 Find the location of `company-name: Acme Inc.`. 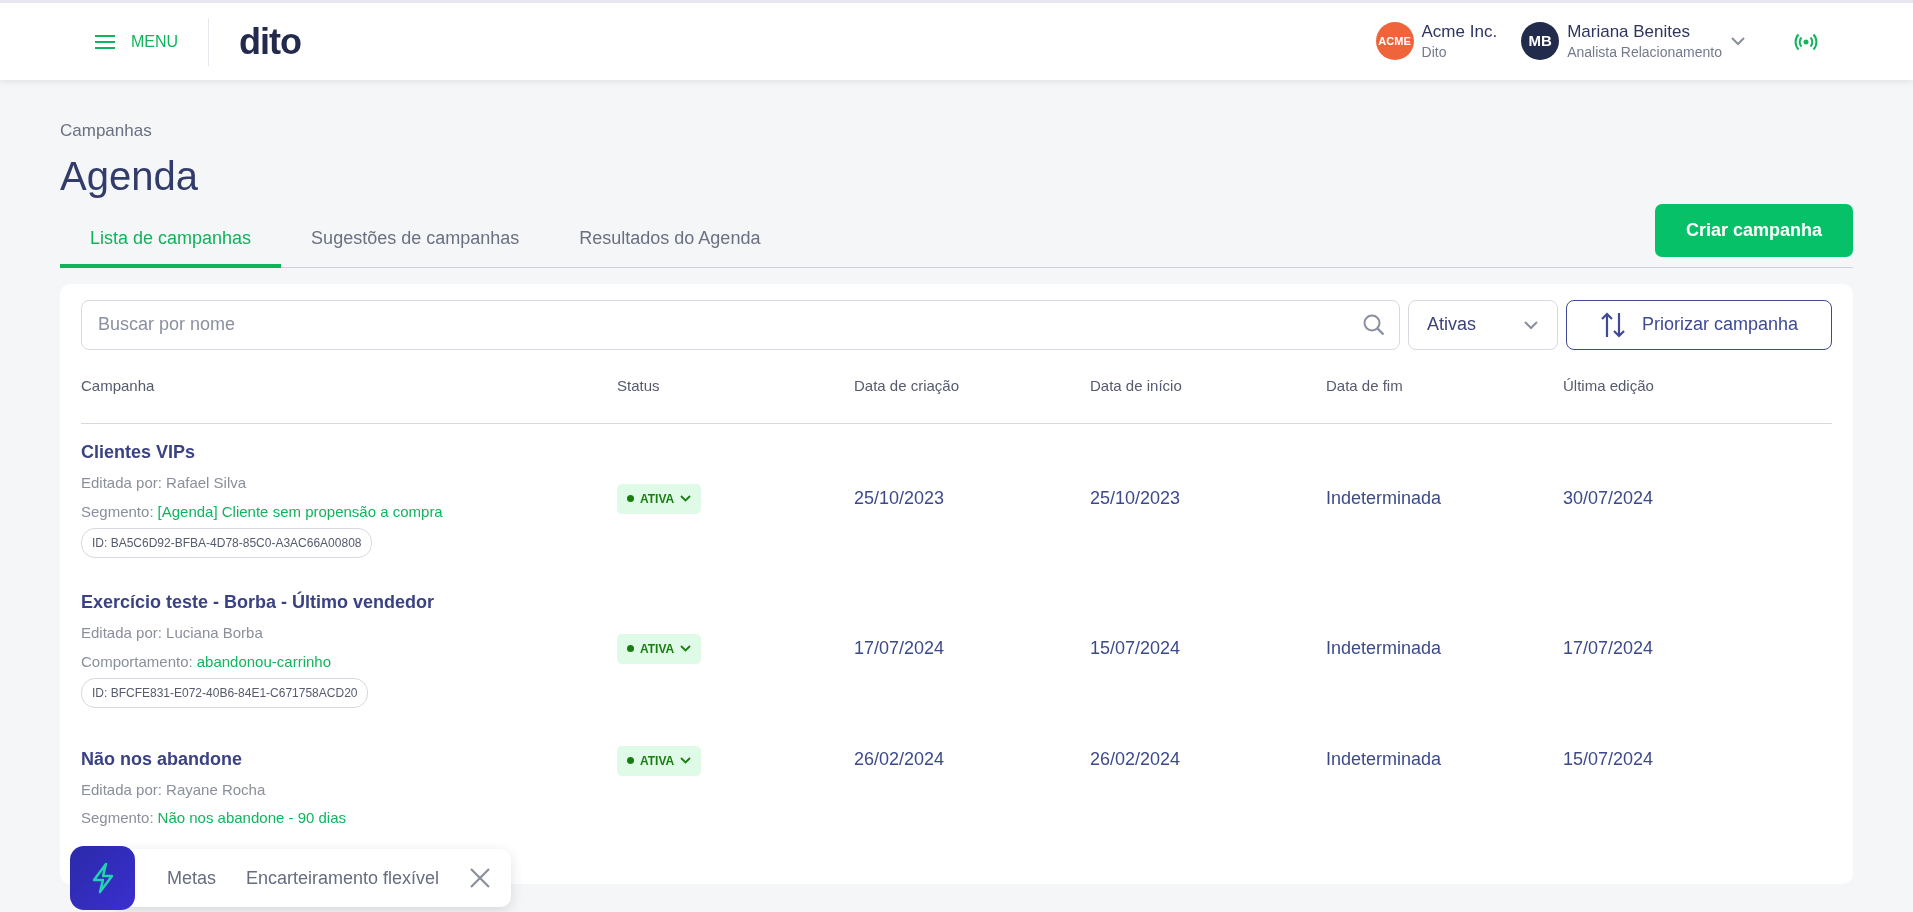

company-name: Acme Inc. is located at coordinates (1459, 32).